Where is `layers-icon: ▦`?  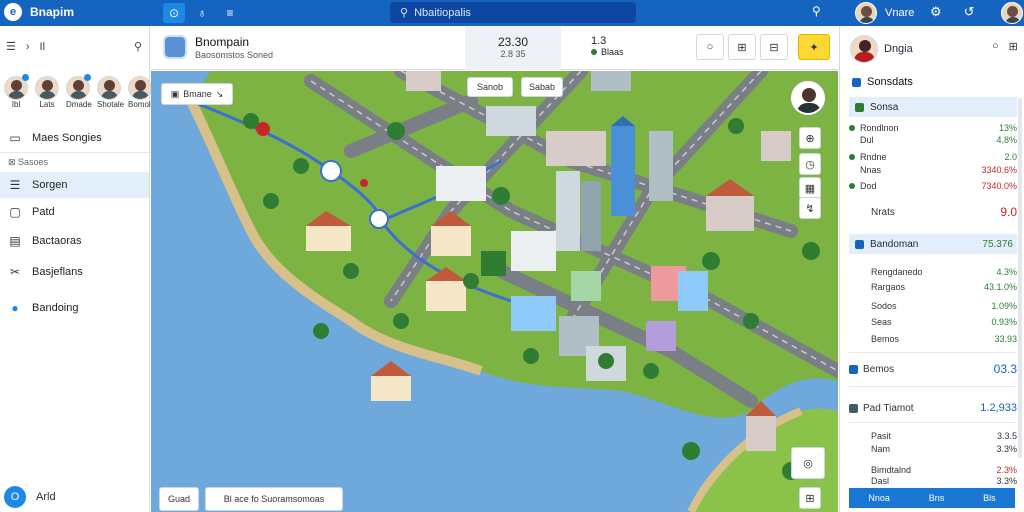 layers-icon: ▦ is located at coordinates (810, 188).